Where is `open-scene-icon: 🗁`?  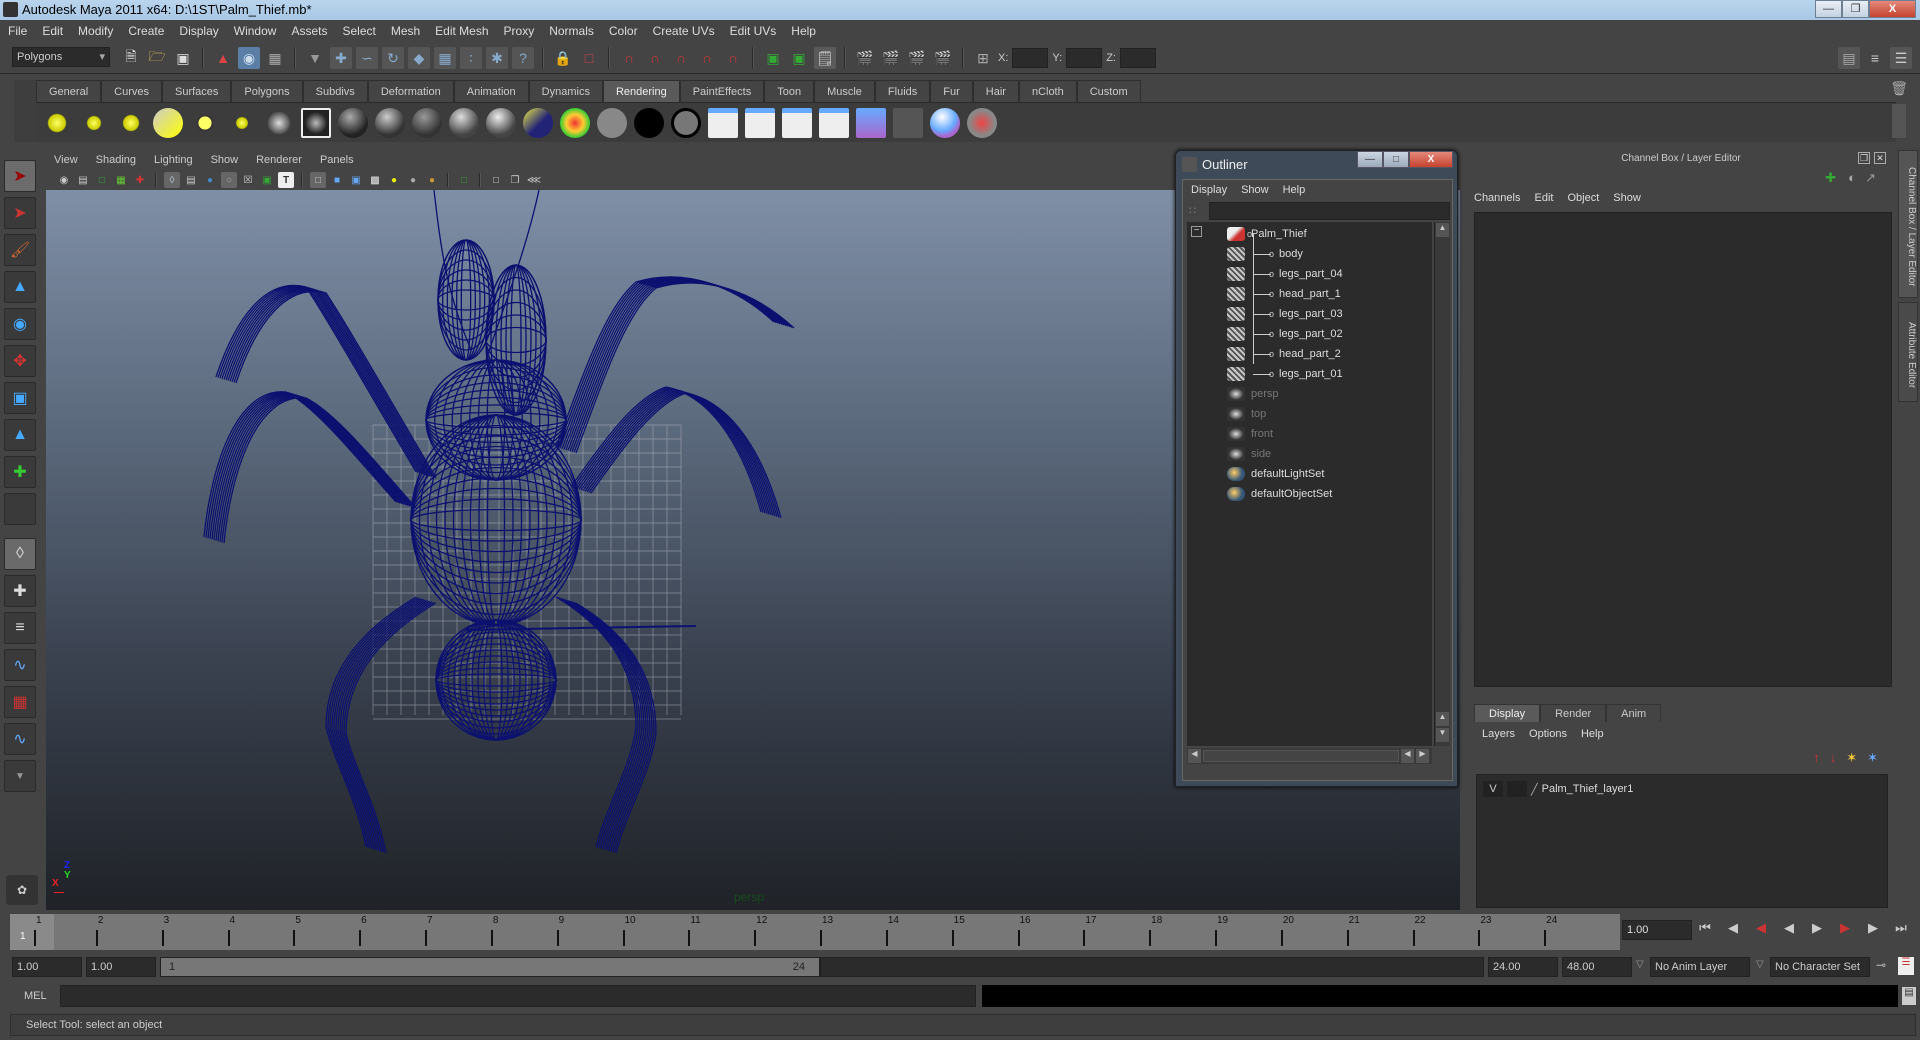 open-scene-icon: 🗁 is located at coordinates (157, 58).